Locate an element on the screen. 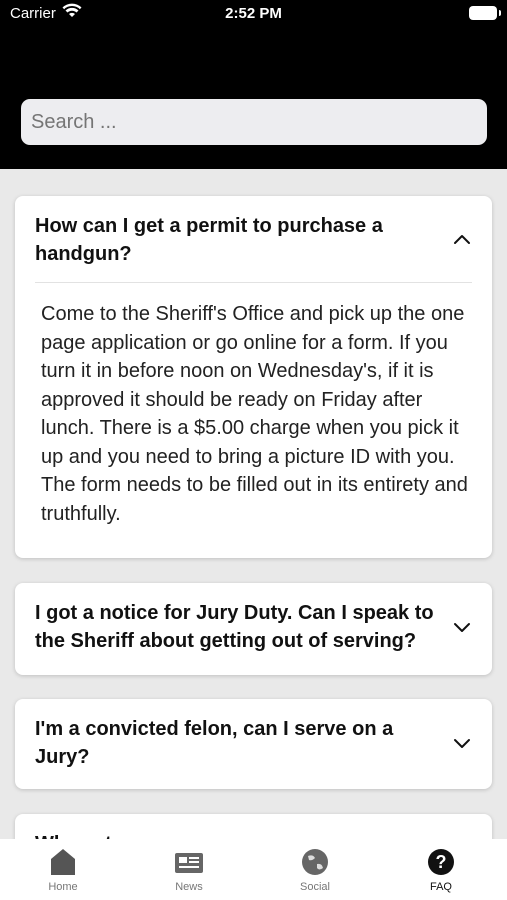 This screenshot has width=507, height=900. status-time: 2:52 PM is located at coordinates (253, 13).